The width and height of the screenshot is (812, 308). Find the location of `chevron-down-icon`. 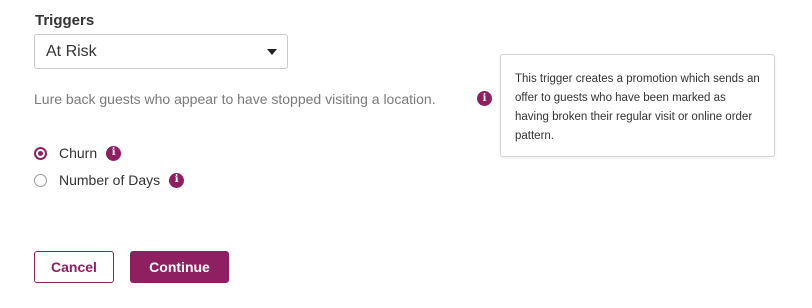

chevron-down-icon is located at coordinates (272, 51).